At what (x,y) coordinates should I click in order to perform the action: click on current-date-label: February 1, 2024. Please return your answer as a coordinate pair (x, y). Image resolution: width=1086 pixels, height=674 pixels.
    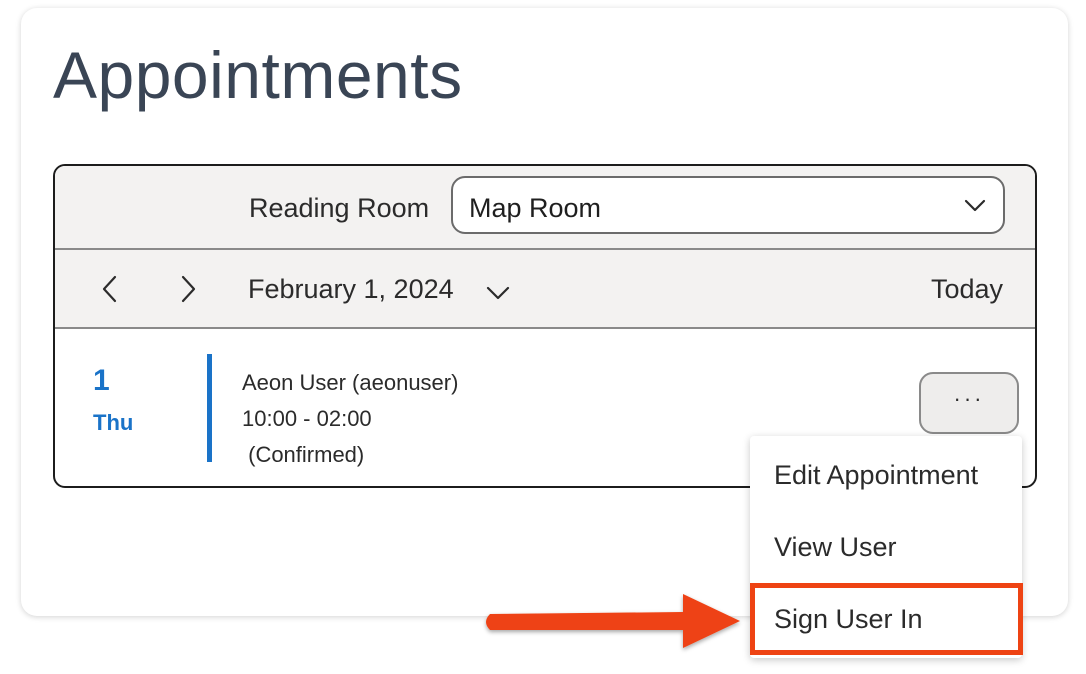
    Looking at the image, I should click on (351, 289).